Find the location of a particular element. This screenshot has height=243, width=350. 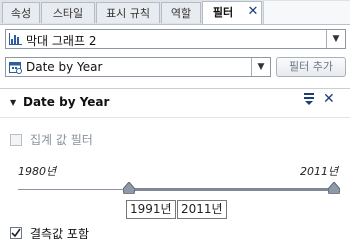

checkmark-icon is located at coordinates (16, 233).